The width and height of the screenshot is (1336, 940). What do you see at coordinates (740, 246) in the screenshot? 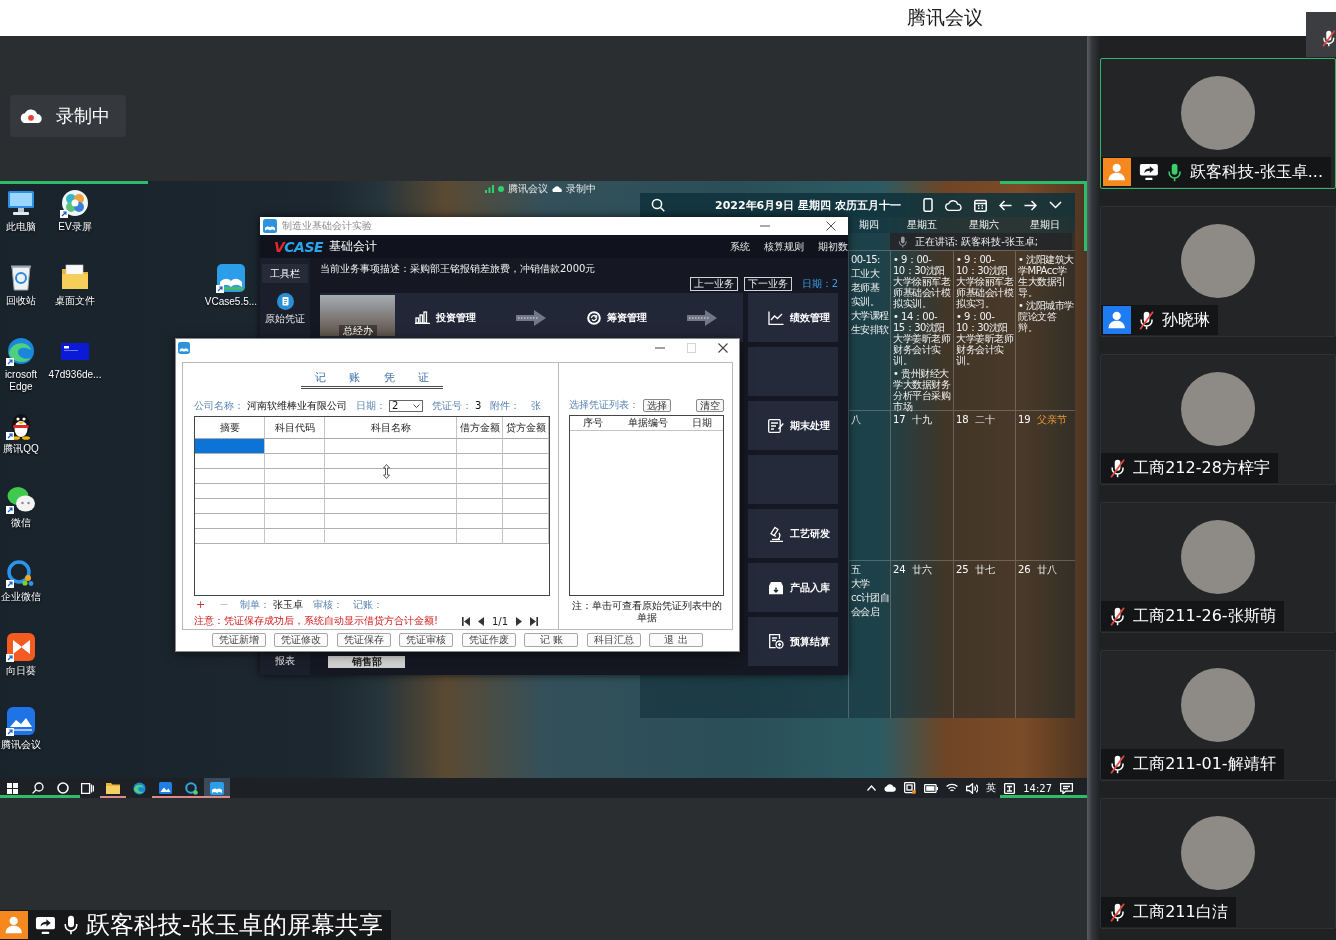
I see `menu-item: 系统` at bounding box center [740, 246].